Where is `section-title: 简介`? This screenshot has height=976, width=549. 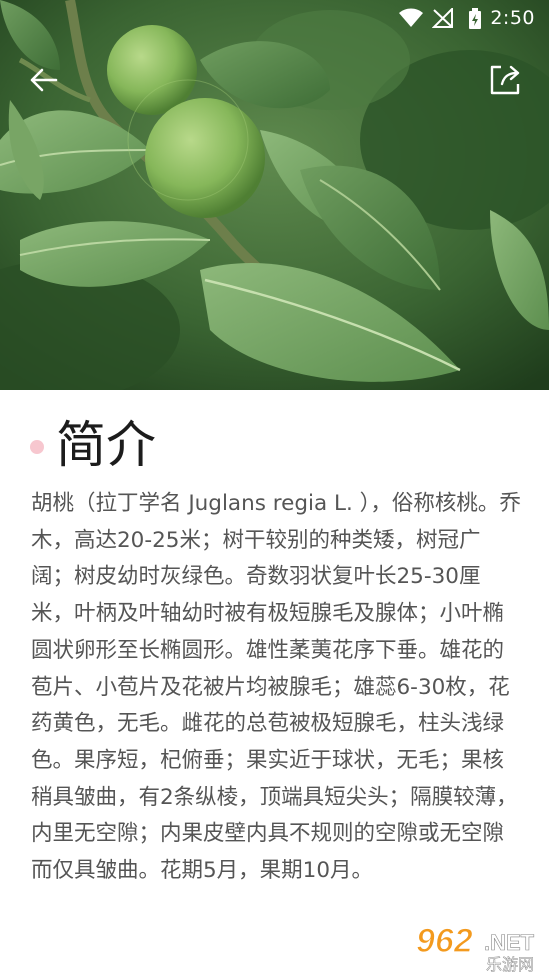
section-title: 简介 is located at coordinates (106, 445).